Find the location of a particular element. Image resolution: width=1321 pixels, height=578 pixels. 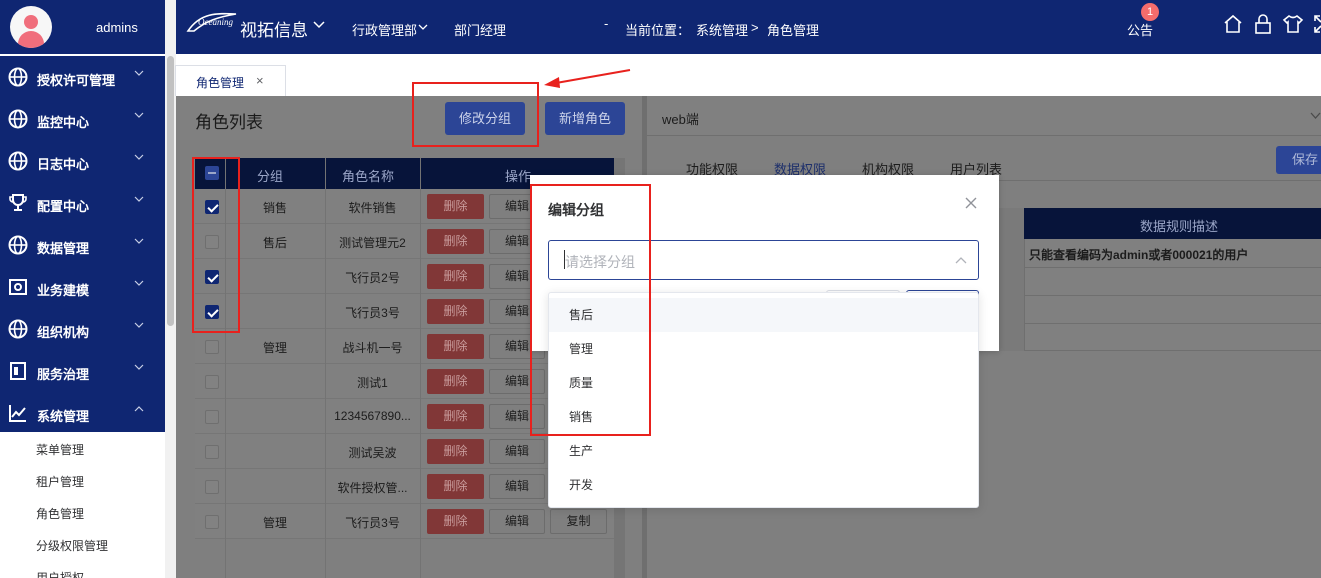

sidebar-subitem-role: 角色管理 is located at coordinates (60, 513).